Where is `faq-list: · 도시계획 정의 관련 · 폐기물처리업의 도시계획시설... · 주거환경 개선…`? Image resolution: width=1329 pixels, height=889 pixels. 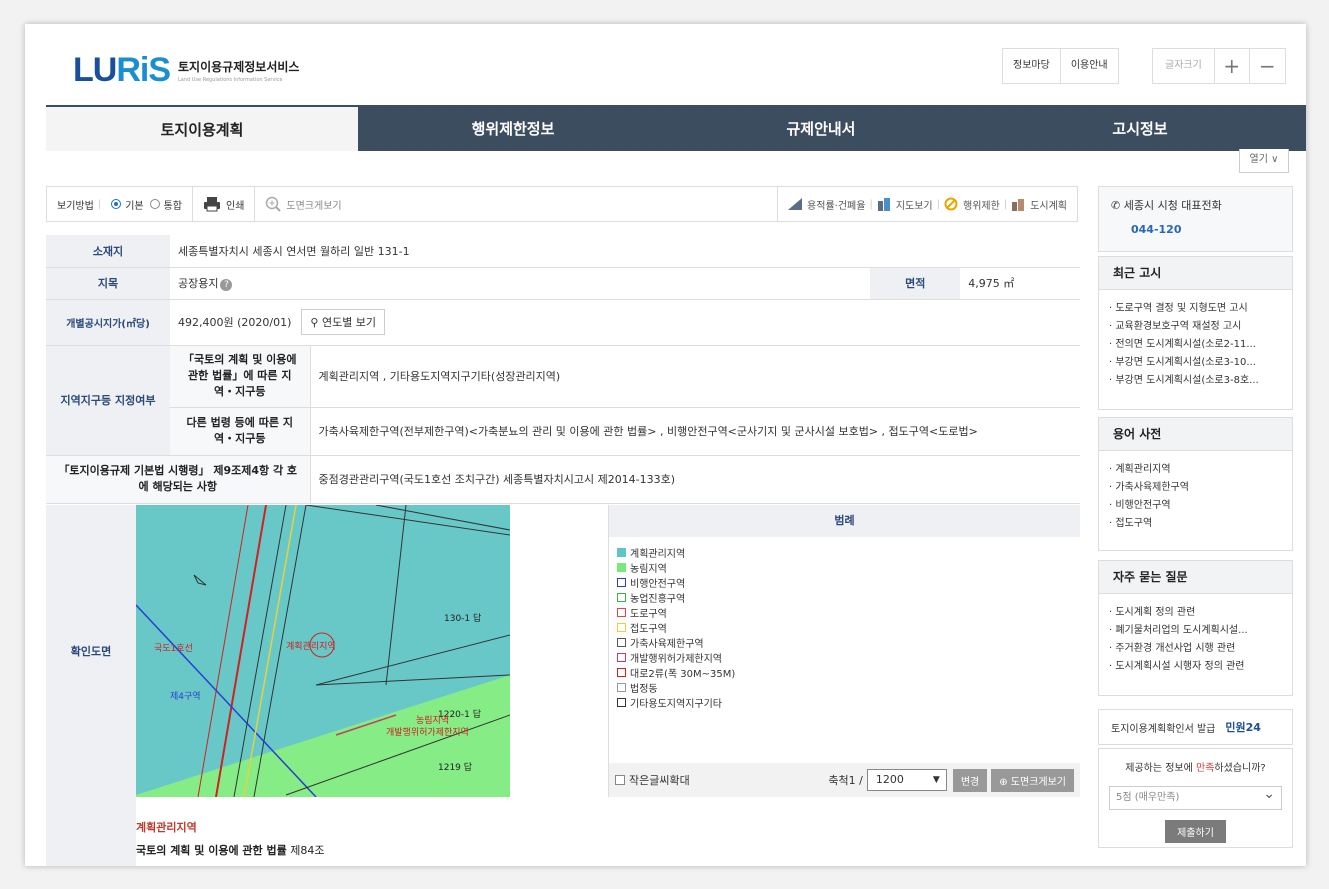
faq-list: · 도시계획 정의 관련 · 폐기물처리업의 도시계획시설... · 주거환경 개선… is located at coordinates (1195, 640).